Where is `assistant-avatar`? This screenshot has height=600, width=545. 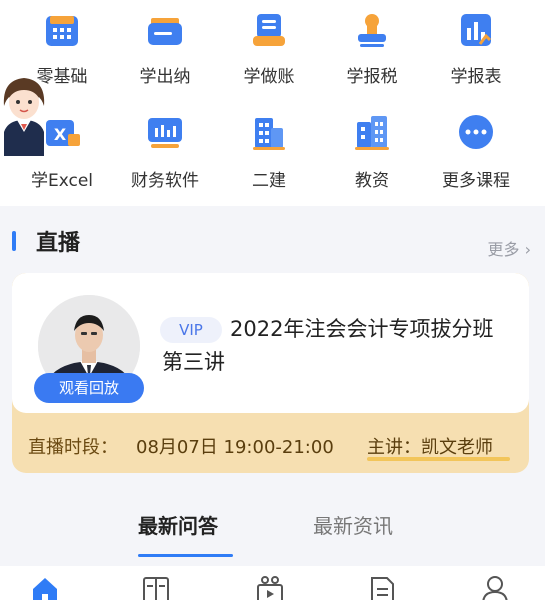
assistant-avatar is located at coordinates (24, 114).